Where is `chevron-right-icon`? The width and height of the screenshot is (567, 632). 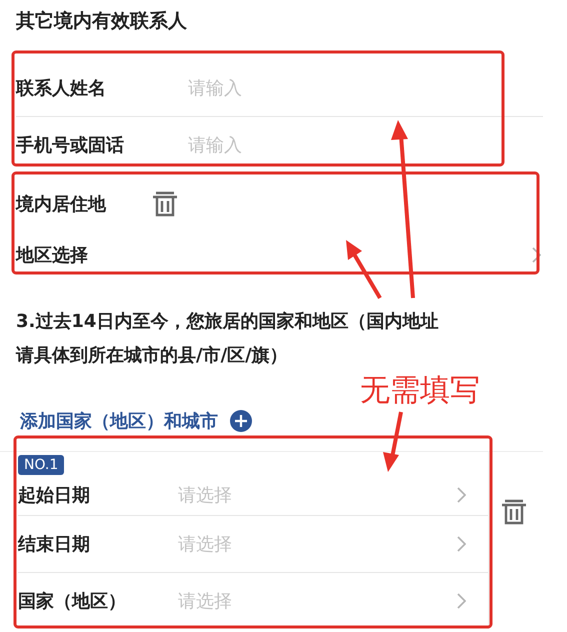
chevron-right-icon is located at coordinates (536, 255).